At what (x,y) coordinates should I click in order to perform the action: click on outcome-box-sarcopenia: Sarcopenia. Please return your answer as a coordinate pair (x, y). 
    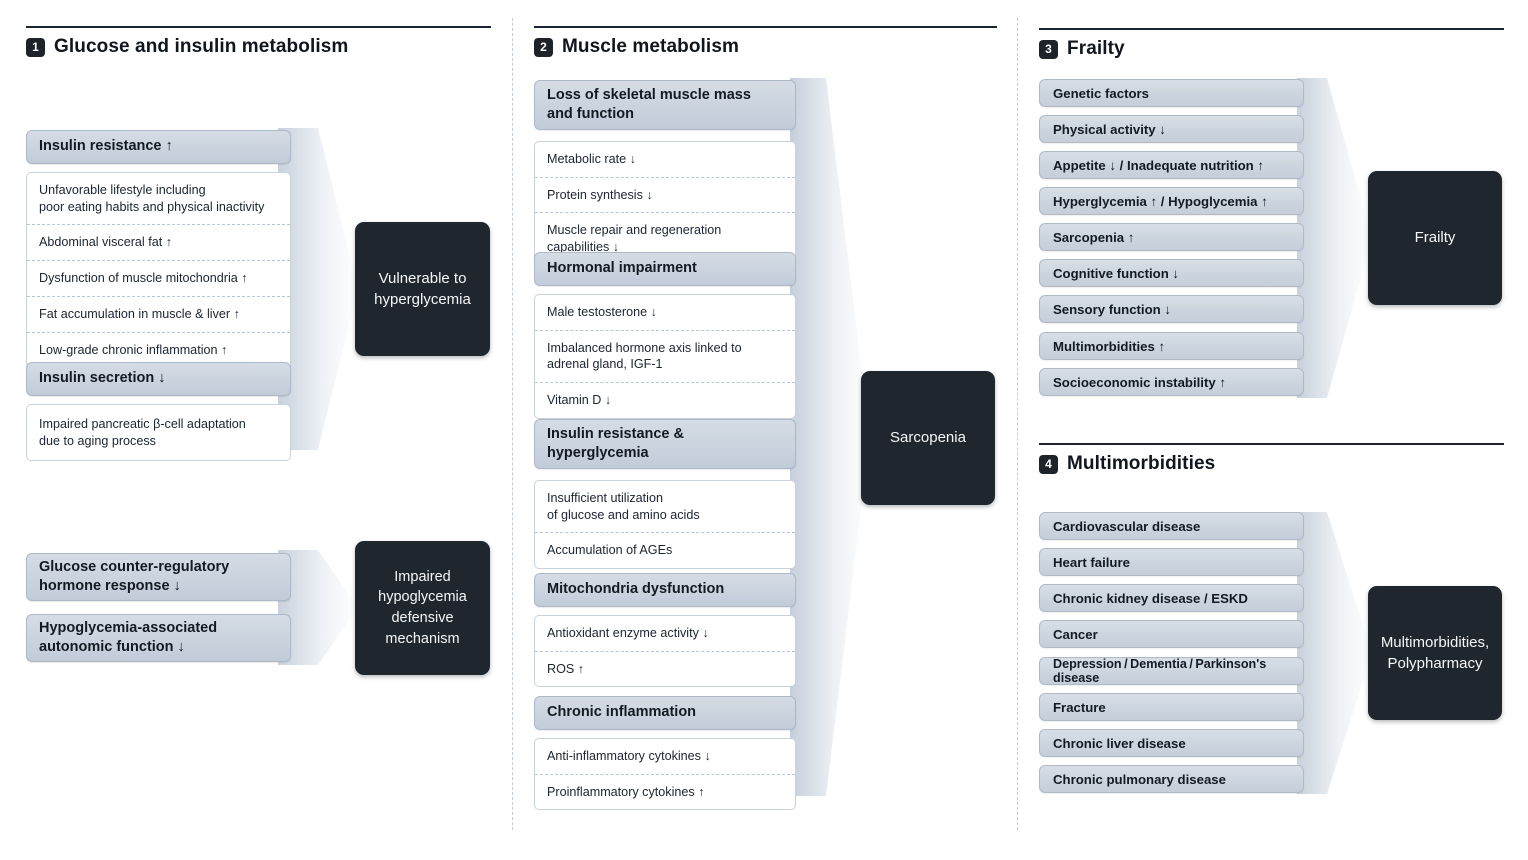
    Looking at the image, I should click on (928, 438).